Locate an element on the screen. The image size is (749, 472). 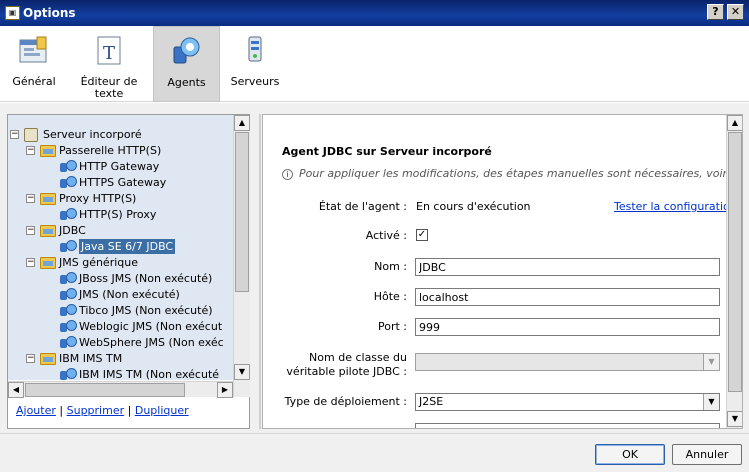
text-editor-icon: T is located at coordinates (109, 52).